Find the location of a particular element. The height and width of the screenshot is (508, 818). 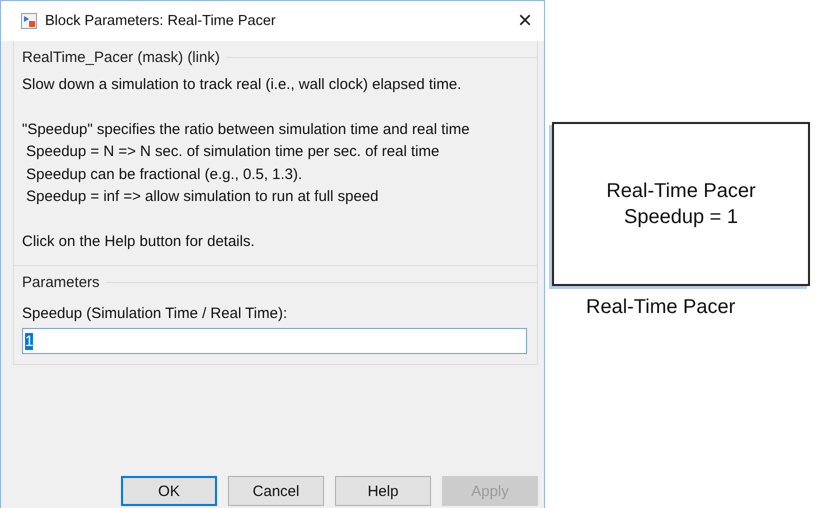

block-text: Real-Time Pacer is located at coordinates (681, 191).